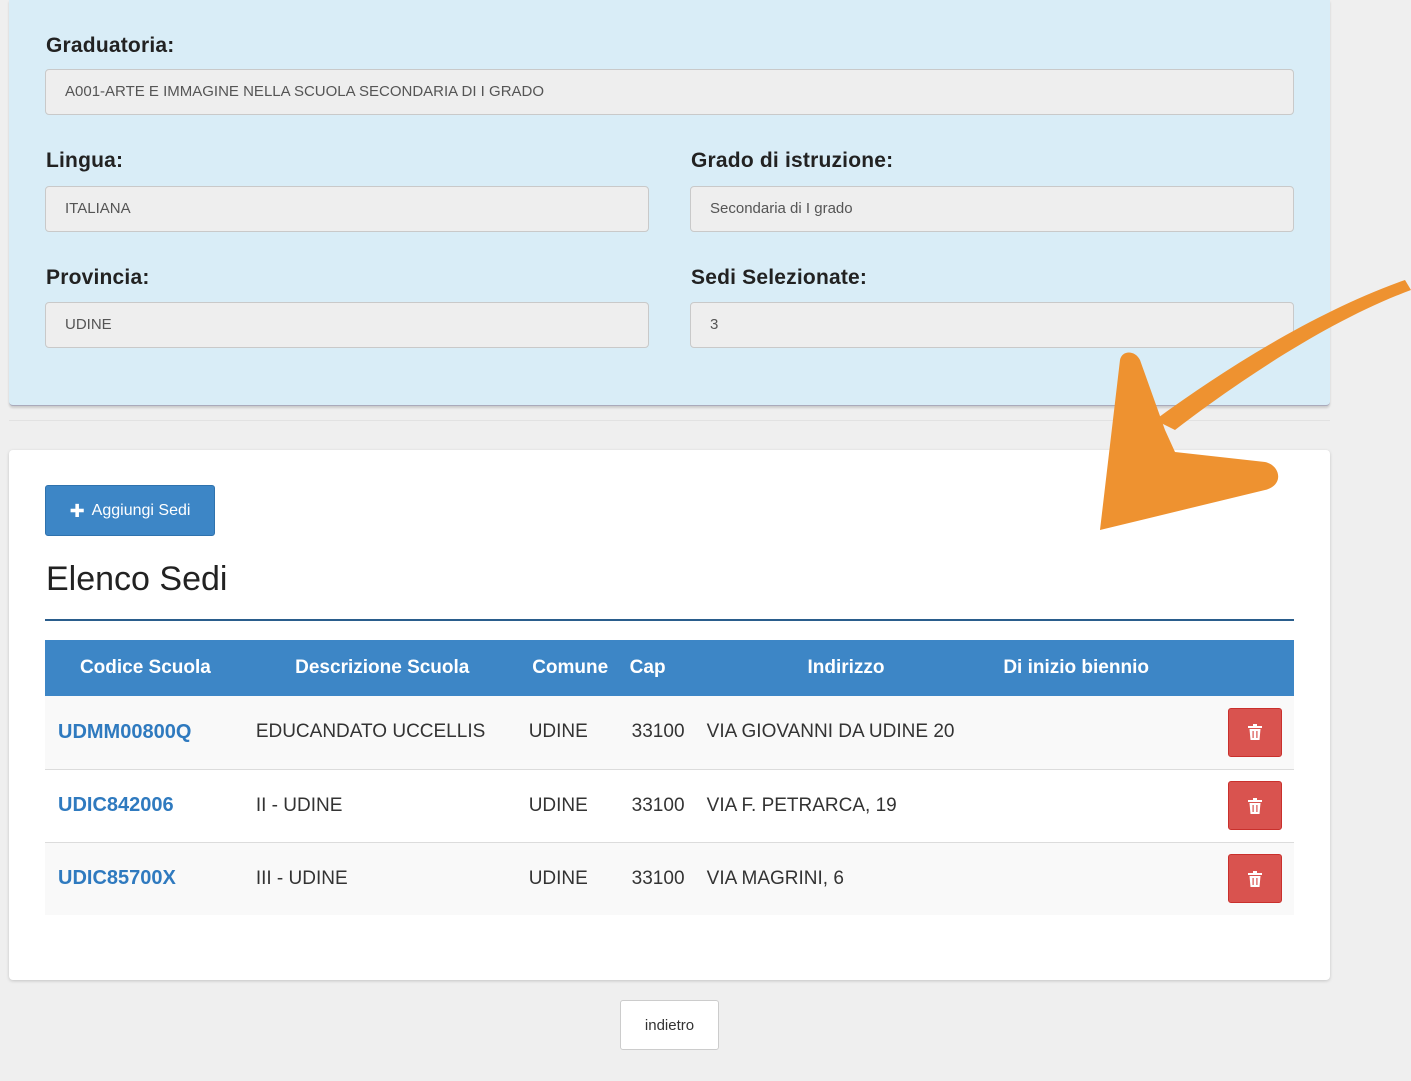 This screenshot has width=1411, height=1081. What do you see at coordinates (659, 668) in the screenshot?
I see `column-header-cap: Cap` at bounding box center [659, 668].